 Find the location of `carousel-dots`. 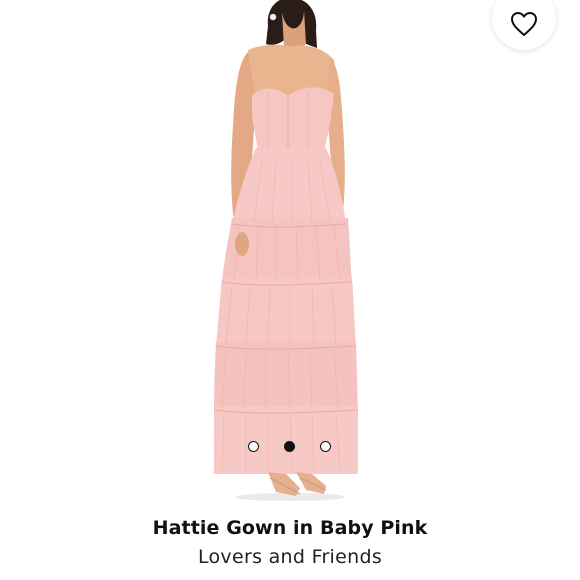

carousel-dots is located at coordinates (290, 448).